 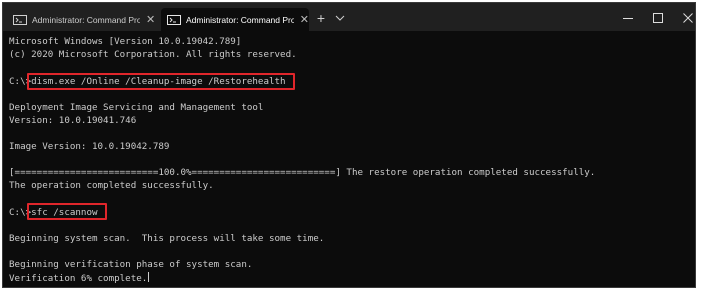 I want to click on tab-command-prompt-2: Administrator: Command Promp ✕, so click(x=235, y=19).